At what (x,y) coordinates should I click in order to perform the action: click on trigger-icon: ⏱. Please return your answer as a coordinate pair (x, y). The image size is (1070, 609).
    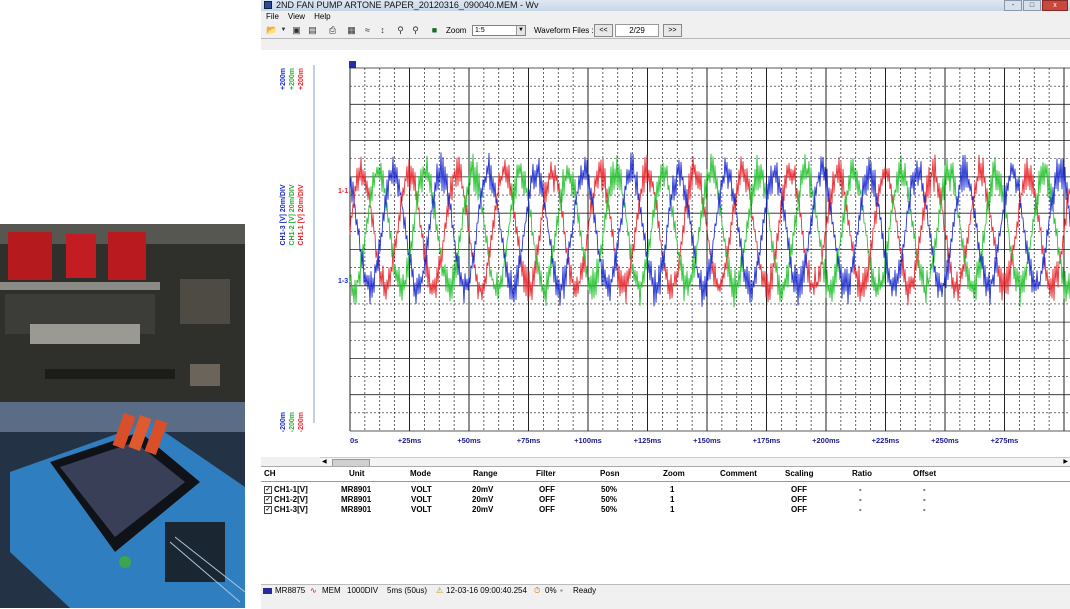
    Looking at the image, I should click on (537, 590).